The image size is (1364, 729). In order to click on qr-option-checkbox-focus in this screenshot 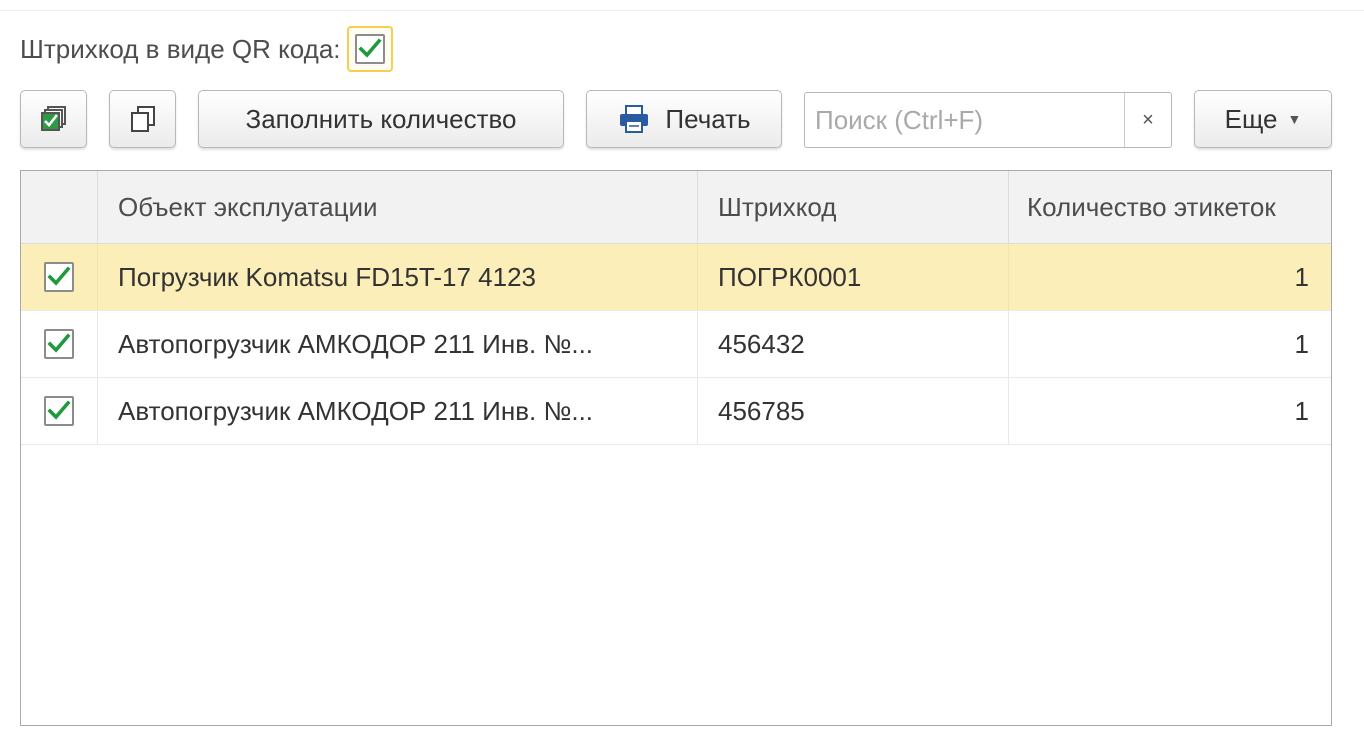, I will do `click(369, 49)`.